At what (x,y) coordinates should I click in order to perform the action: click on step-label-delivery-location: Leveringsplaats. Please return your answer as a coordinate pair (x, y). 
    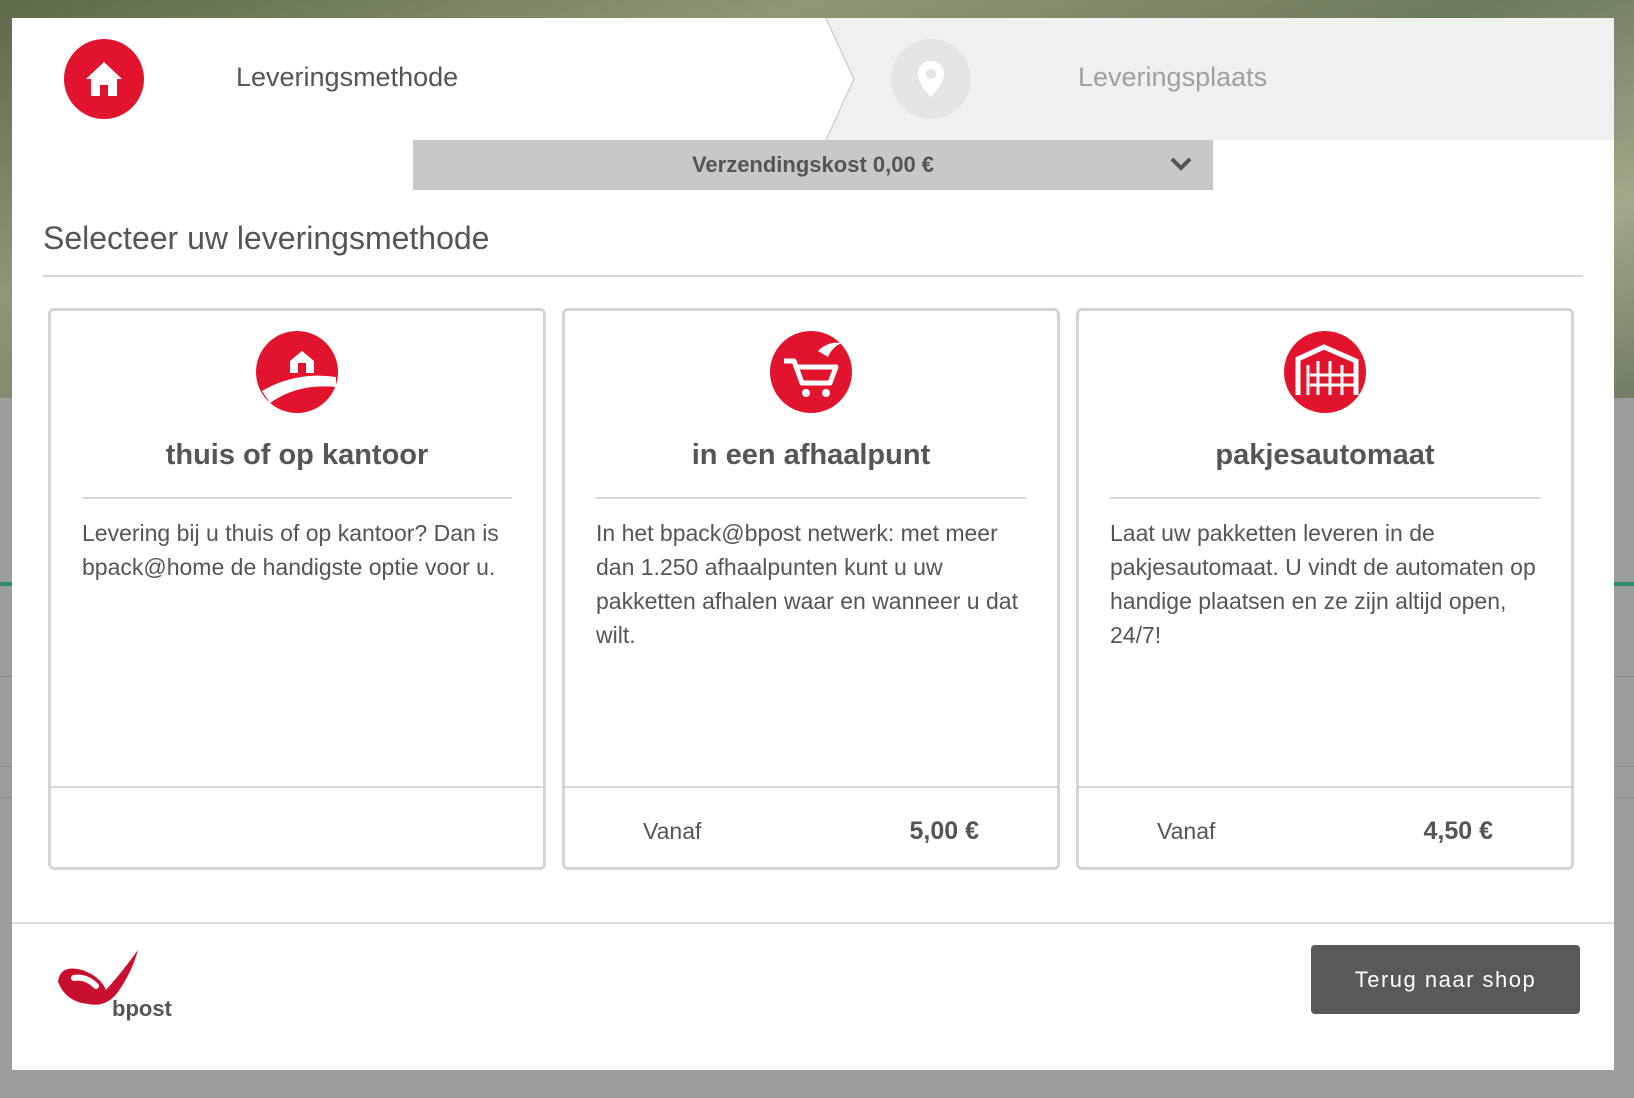
    Looking at the image, I should click on (1173, 77).